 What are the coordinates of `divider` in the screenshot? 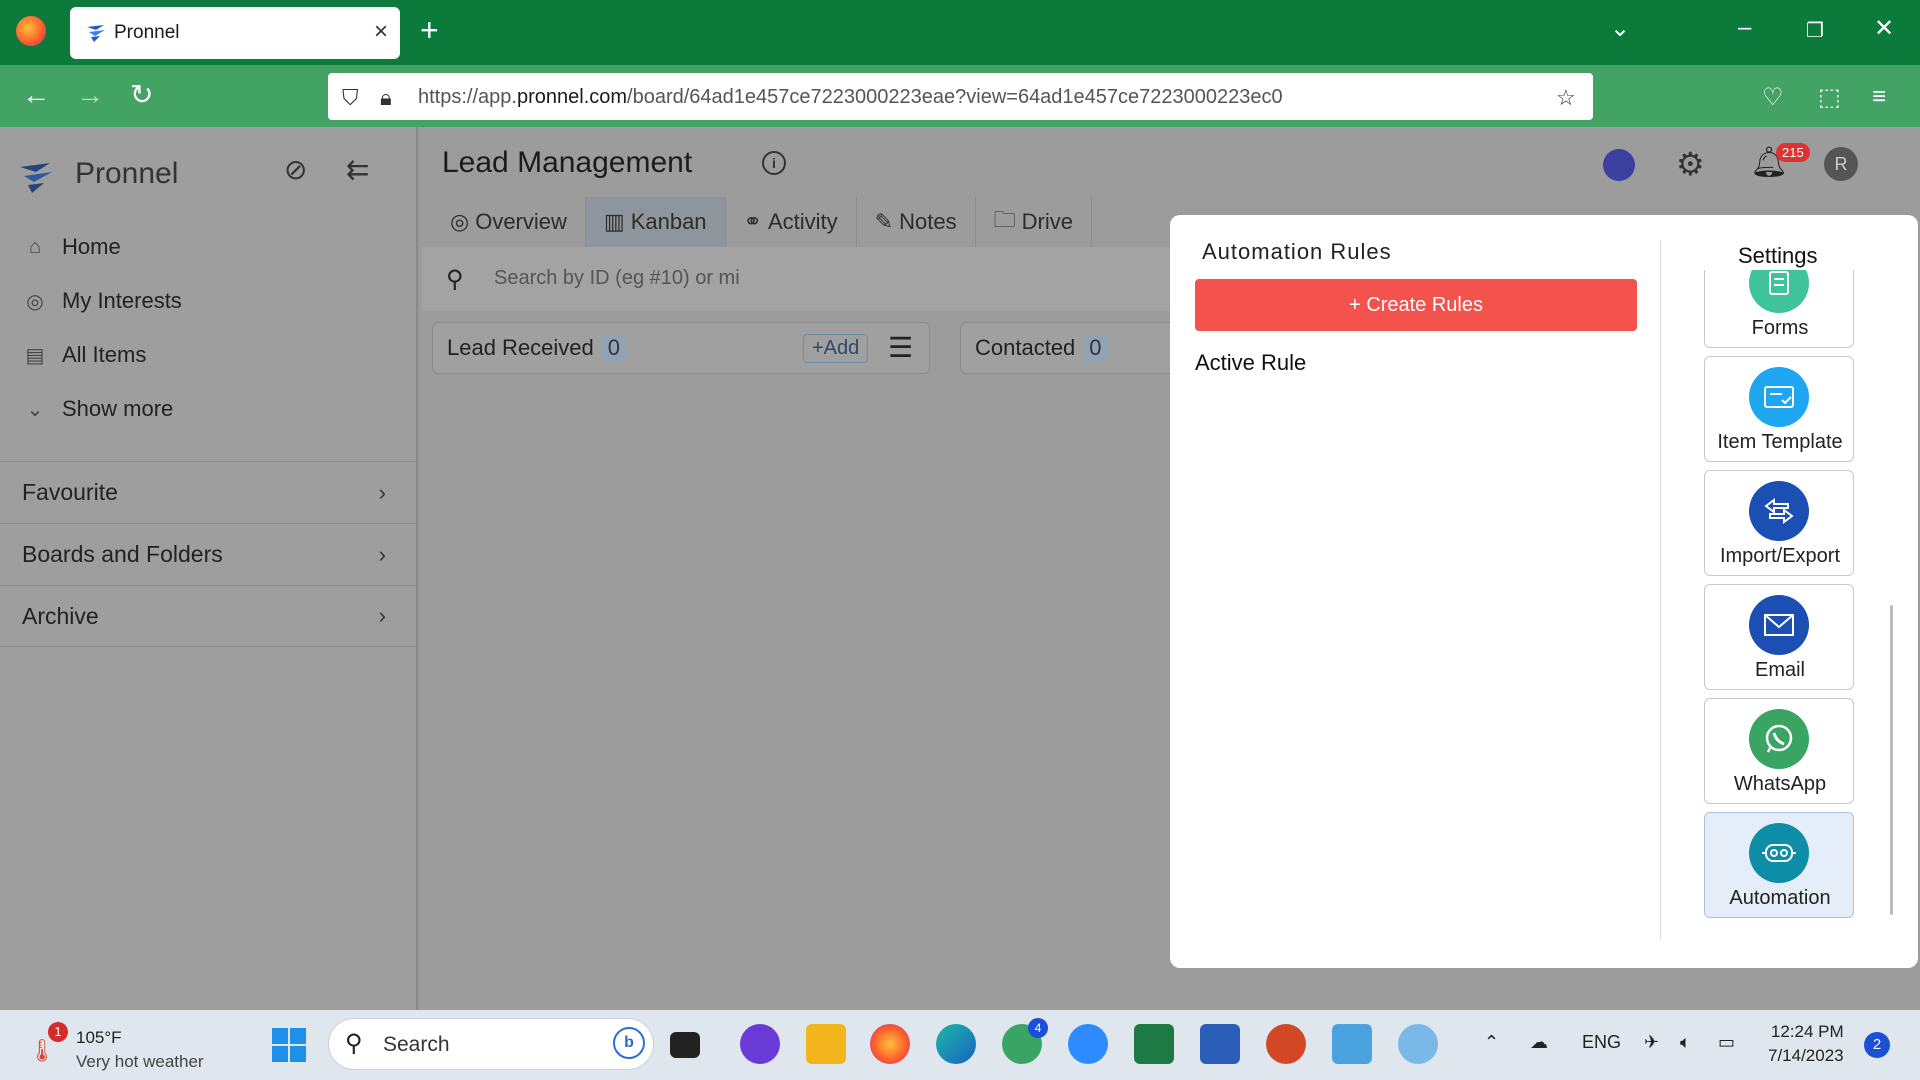 It's located at (1660, 590).